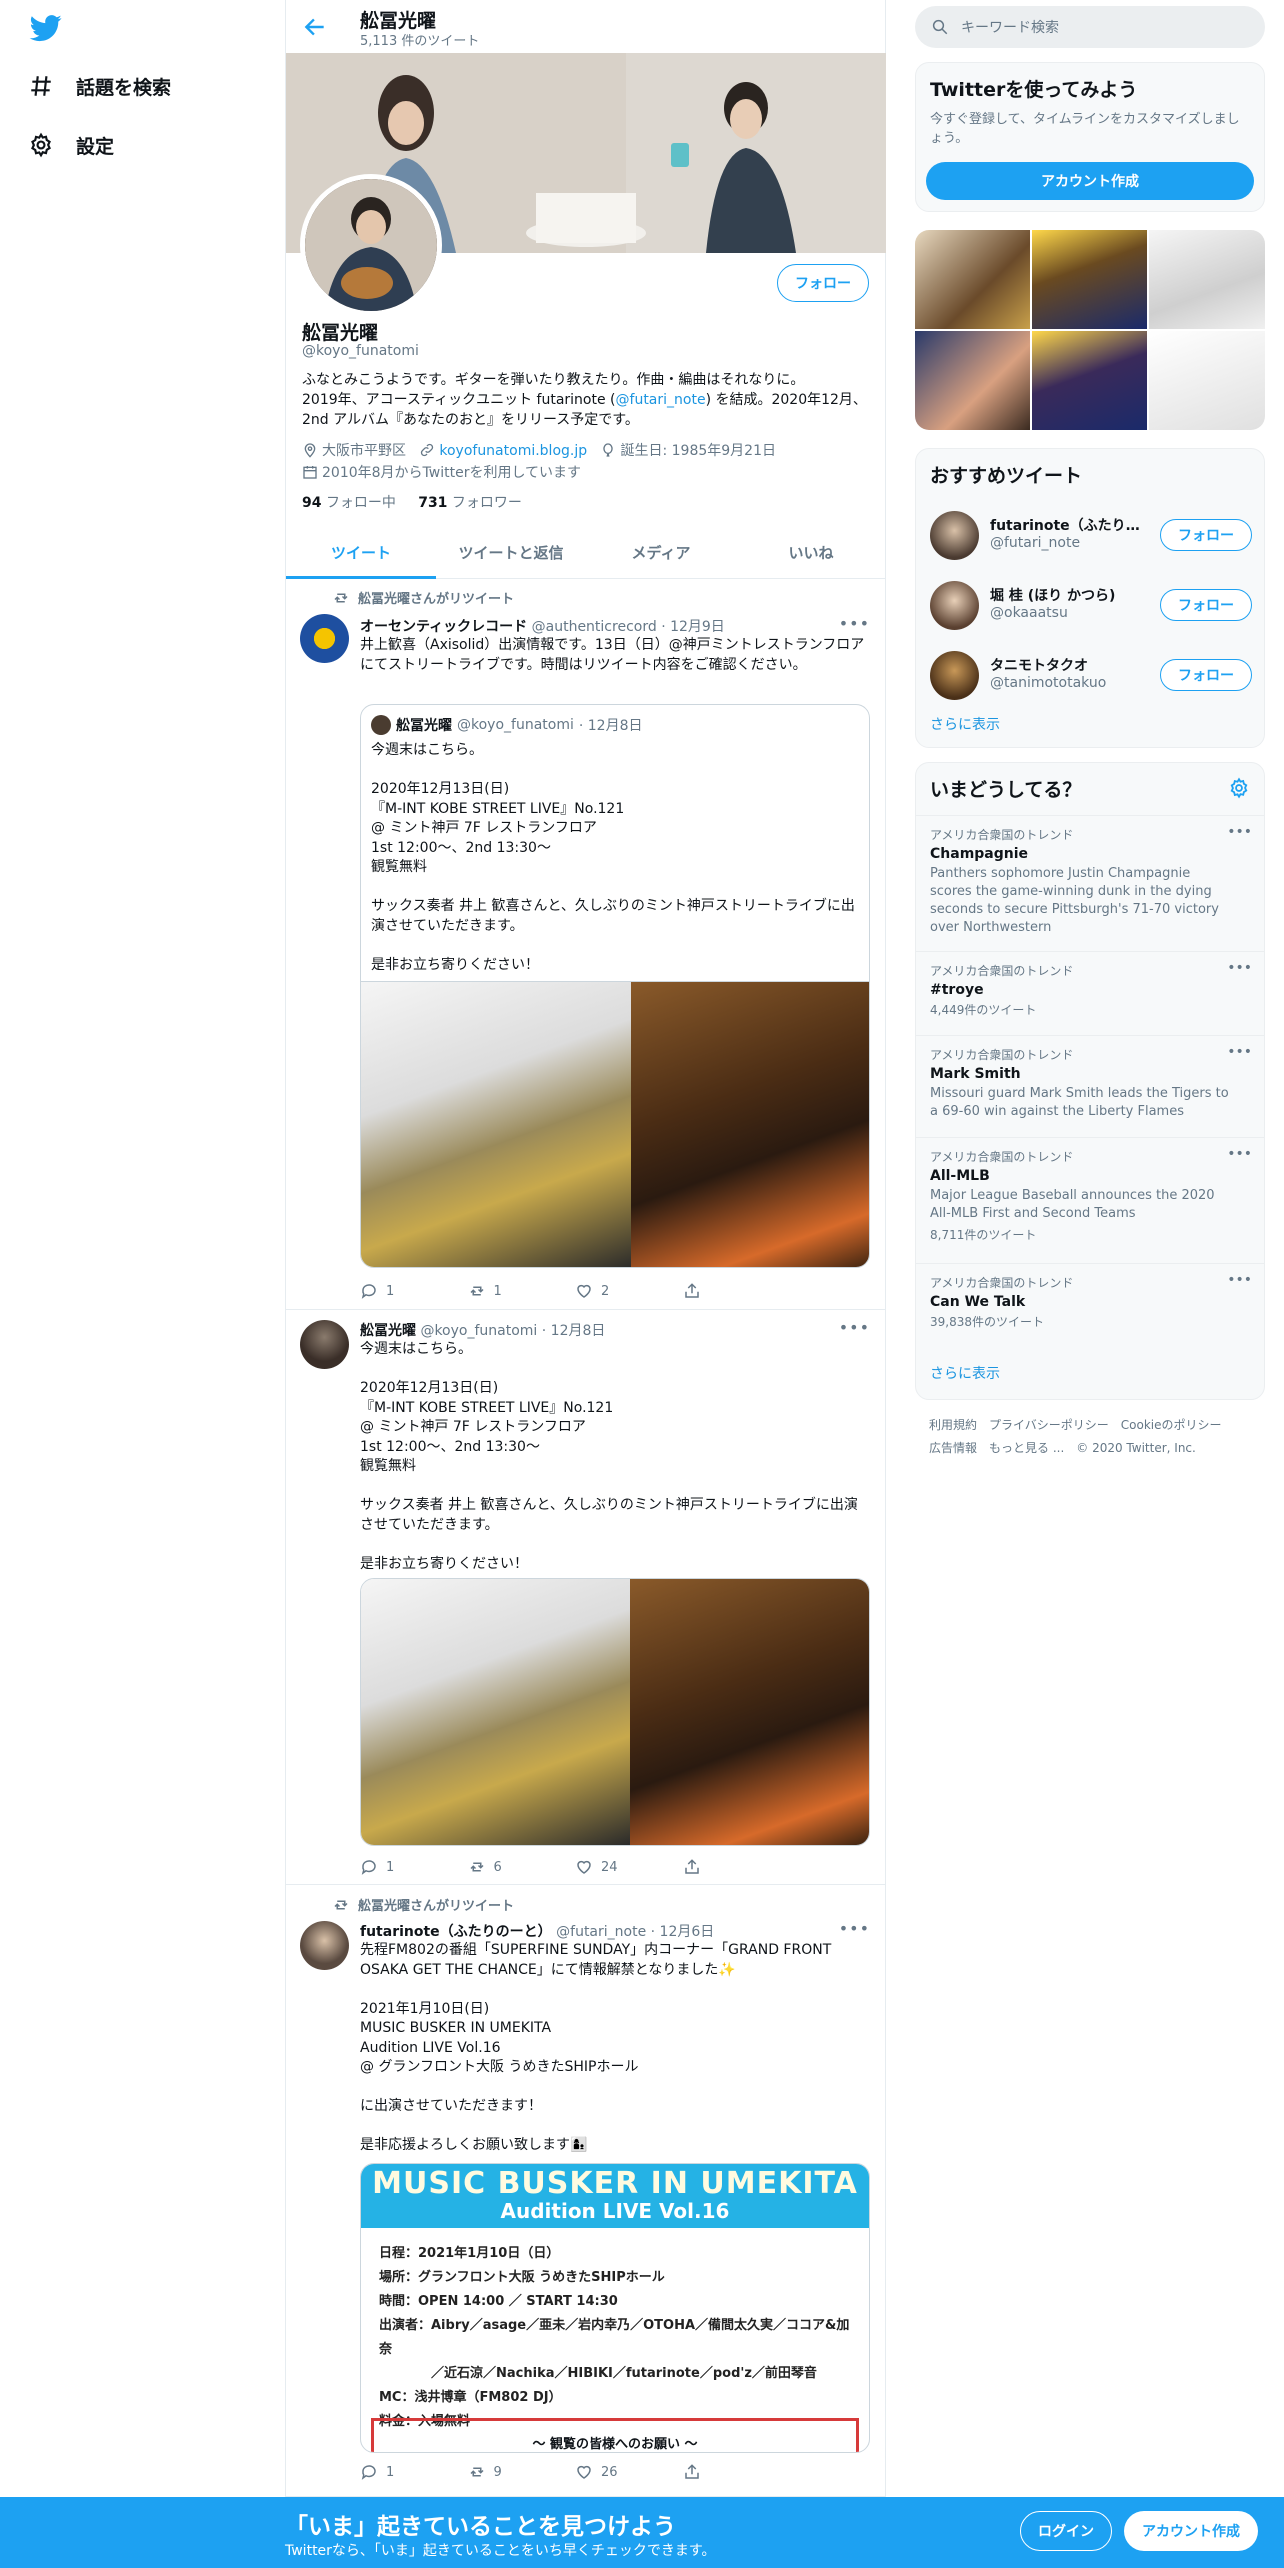  Describe the element at coordinates (1191, 2531) in the screenshot. I see `signup-button: アカウント作成` at that location.